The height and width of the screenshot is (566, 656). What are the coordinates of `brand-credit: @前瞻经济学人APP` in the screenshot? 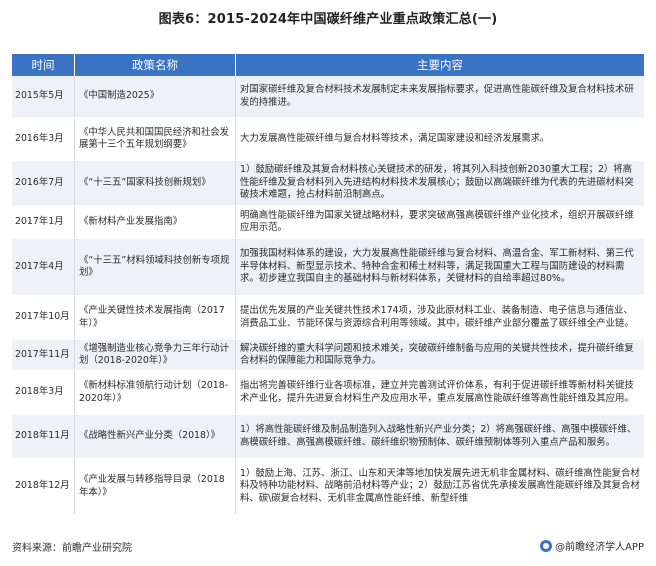 It's located at (592, 545).